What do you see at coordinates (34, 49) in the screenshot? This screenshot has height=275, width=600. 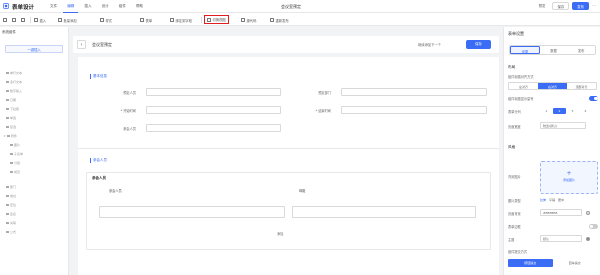 I see `quick-insert-button: 一键插入` at bounding box center [34, 49].